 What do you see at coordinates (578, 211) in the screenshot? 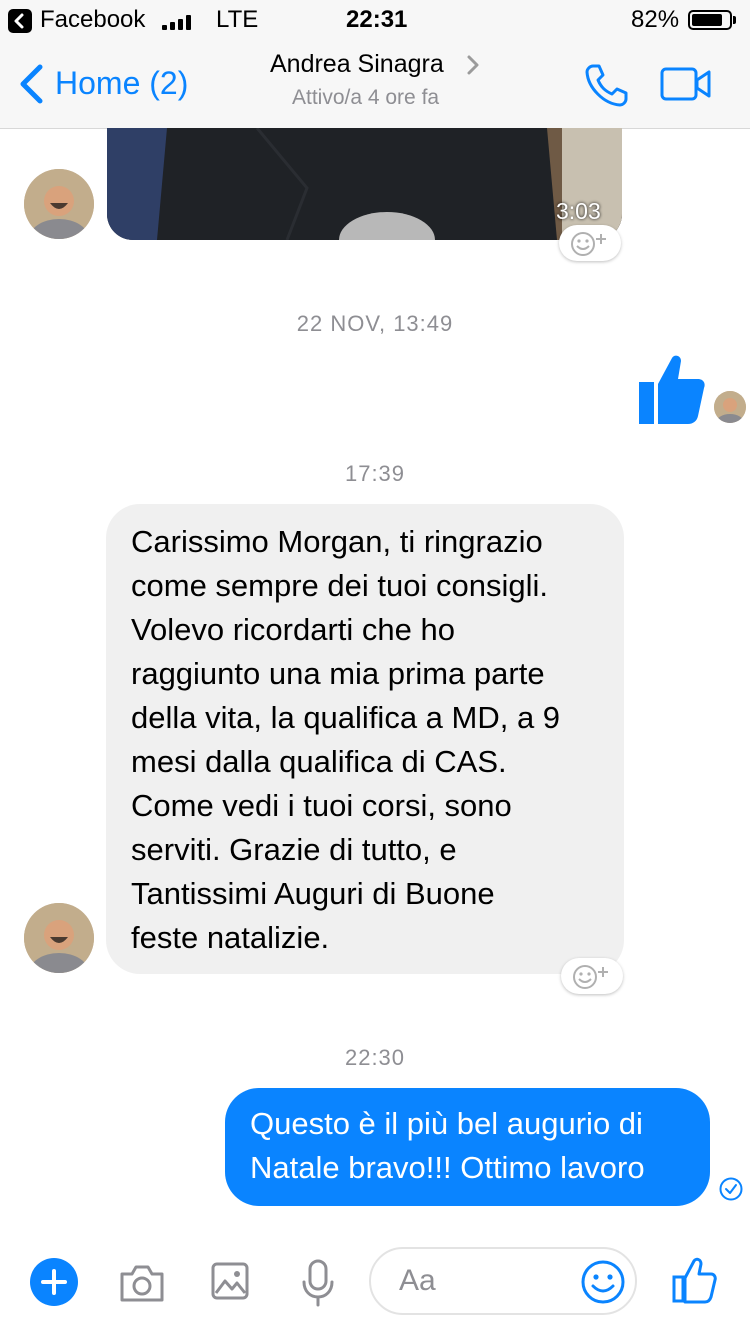
I see `video-duration: 3:03` at bounding box center [578, 211].